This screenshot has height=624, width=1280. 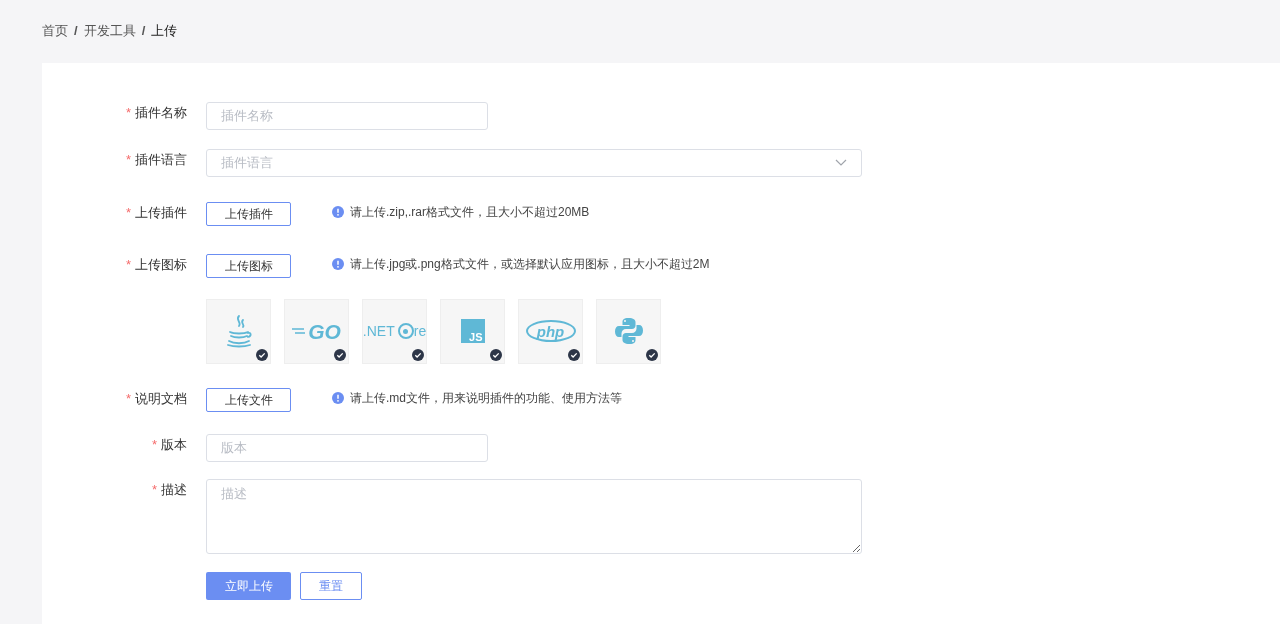 What do you see at coordinates (347, 115) in the screenshot?
I see `text-field: 插件名称` at bounding box center [347, 115].